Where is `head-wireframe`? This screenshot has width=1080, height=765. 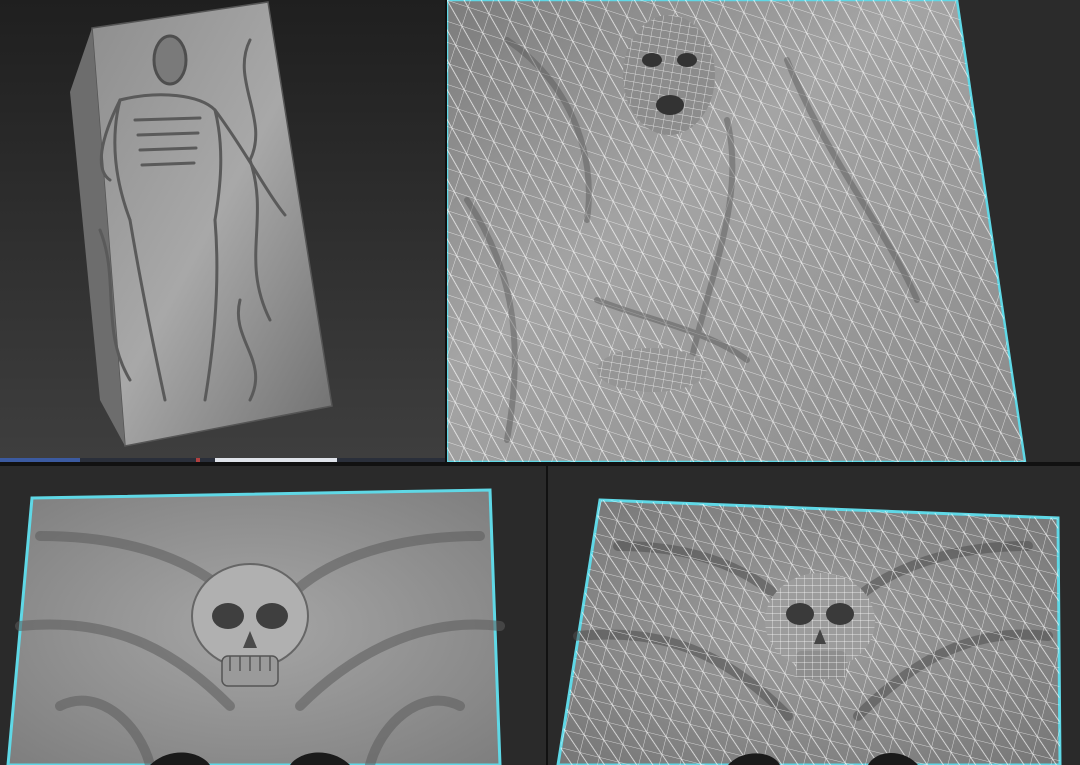 head-wireframe is located at coordinates (669, 75).